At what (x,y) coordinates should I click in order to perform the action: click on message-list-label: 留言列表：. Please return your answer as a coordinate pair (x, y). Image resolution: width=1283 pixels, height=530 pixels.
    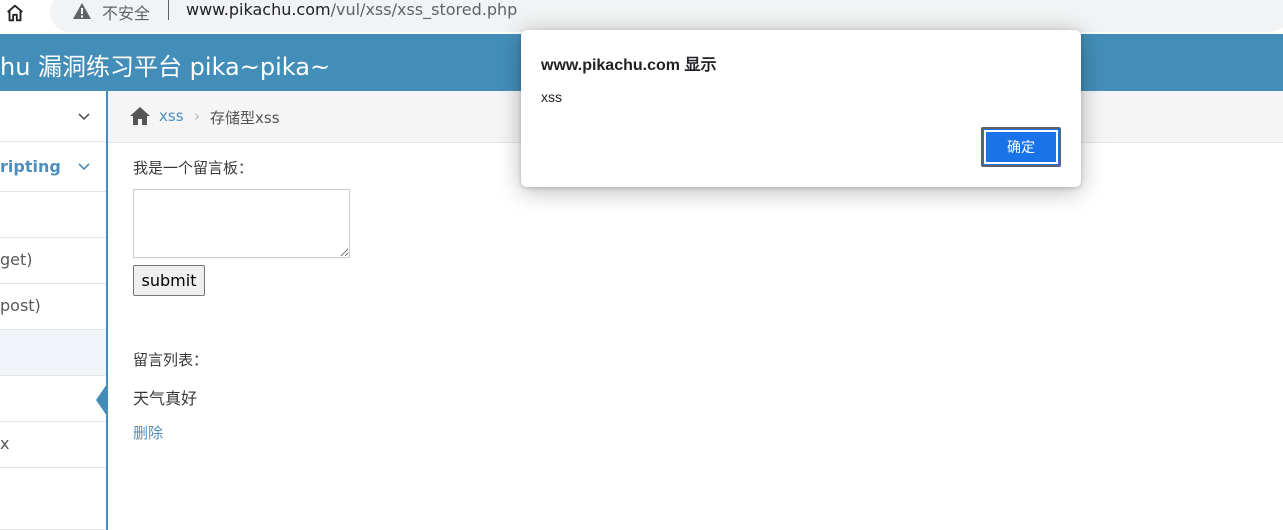
    Looking at the image, I should click on (171, 360).